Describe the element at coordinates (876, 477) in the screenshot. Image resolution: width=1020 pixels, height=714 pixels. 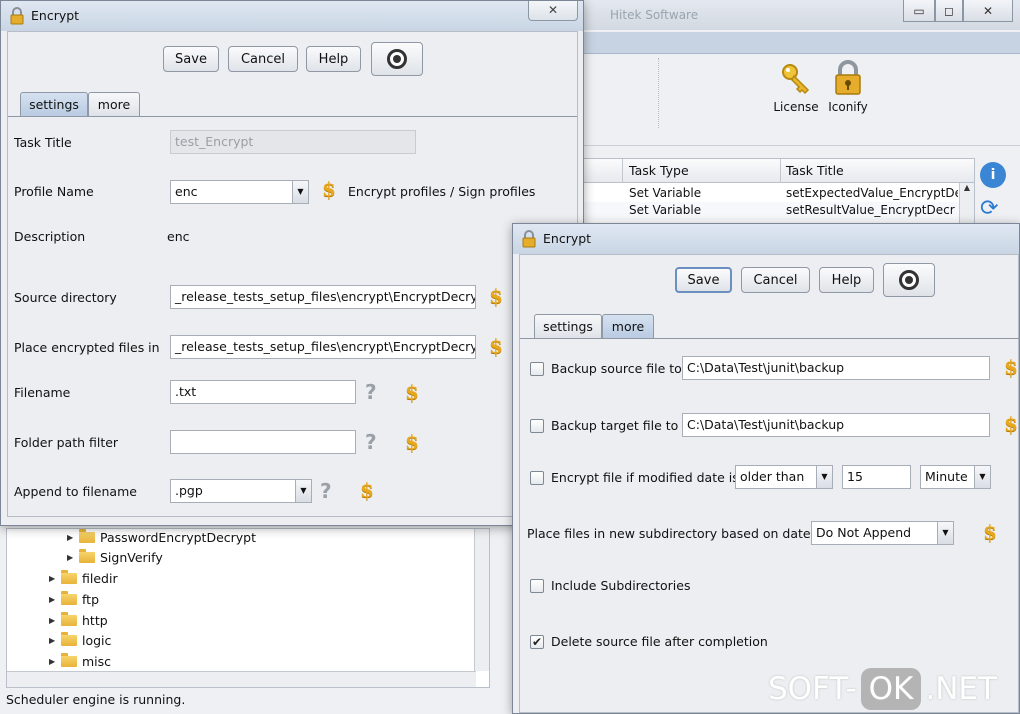
I see `modified-number-field: 15` at that location.